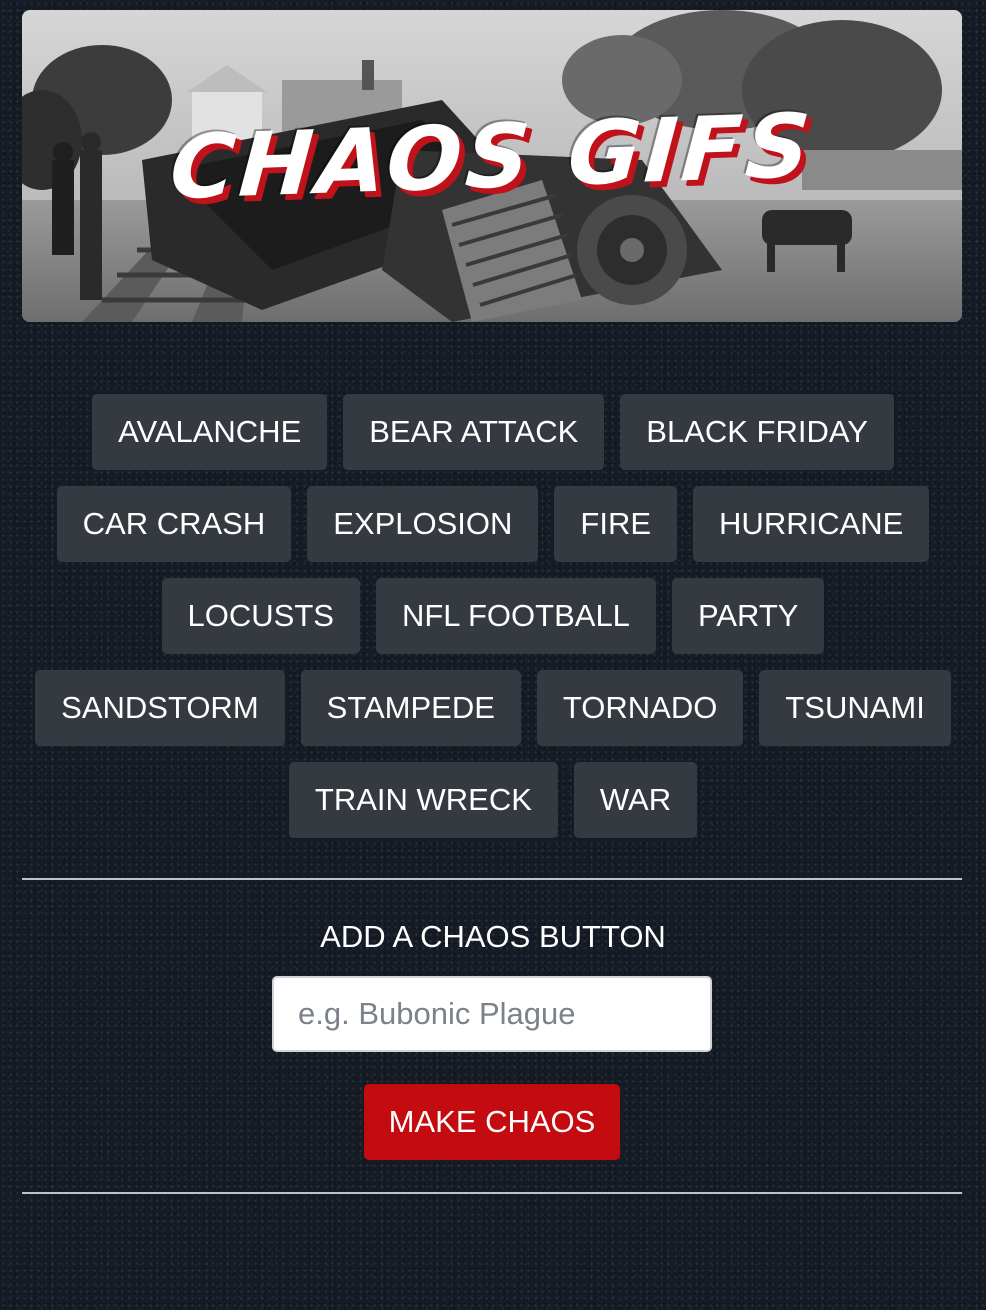 The image size is (986, 1310). Describe the element at coordinates (492, 879) in the screenshot. I see `divider-top` at that location.